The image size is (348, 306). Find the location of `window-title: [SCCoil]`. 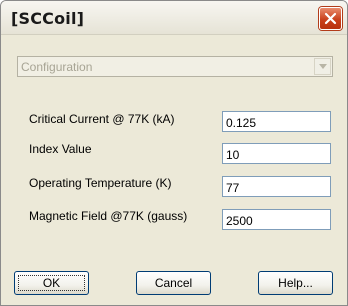

window-title: [SCCoil] is located at coordinates (48, 18).